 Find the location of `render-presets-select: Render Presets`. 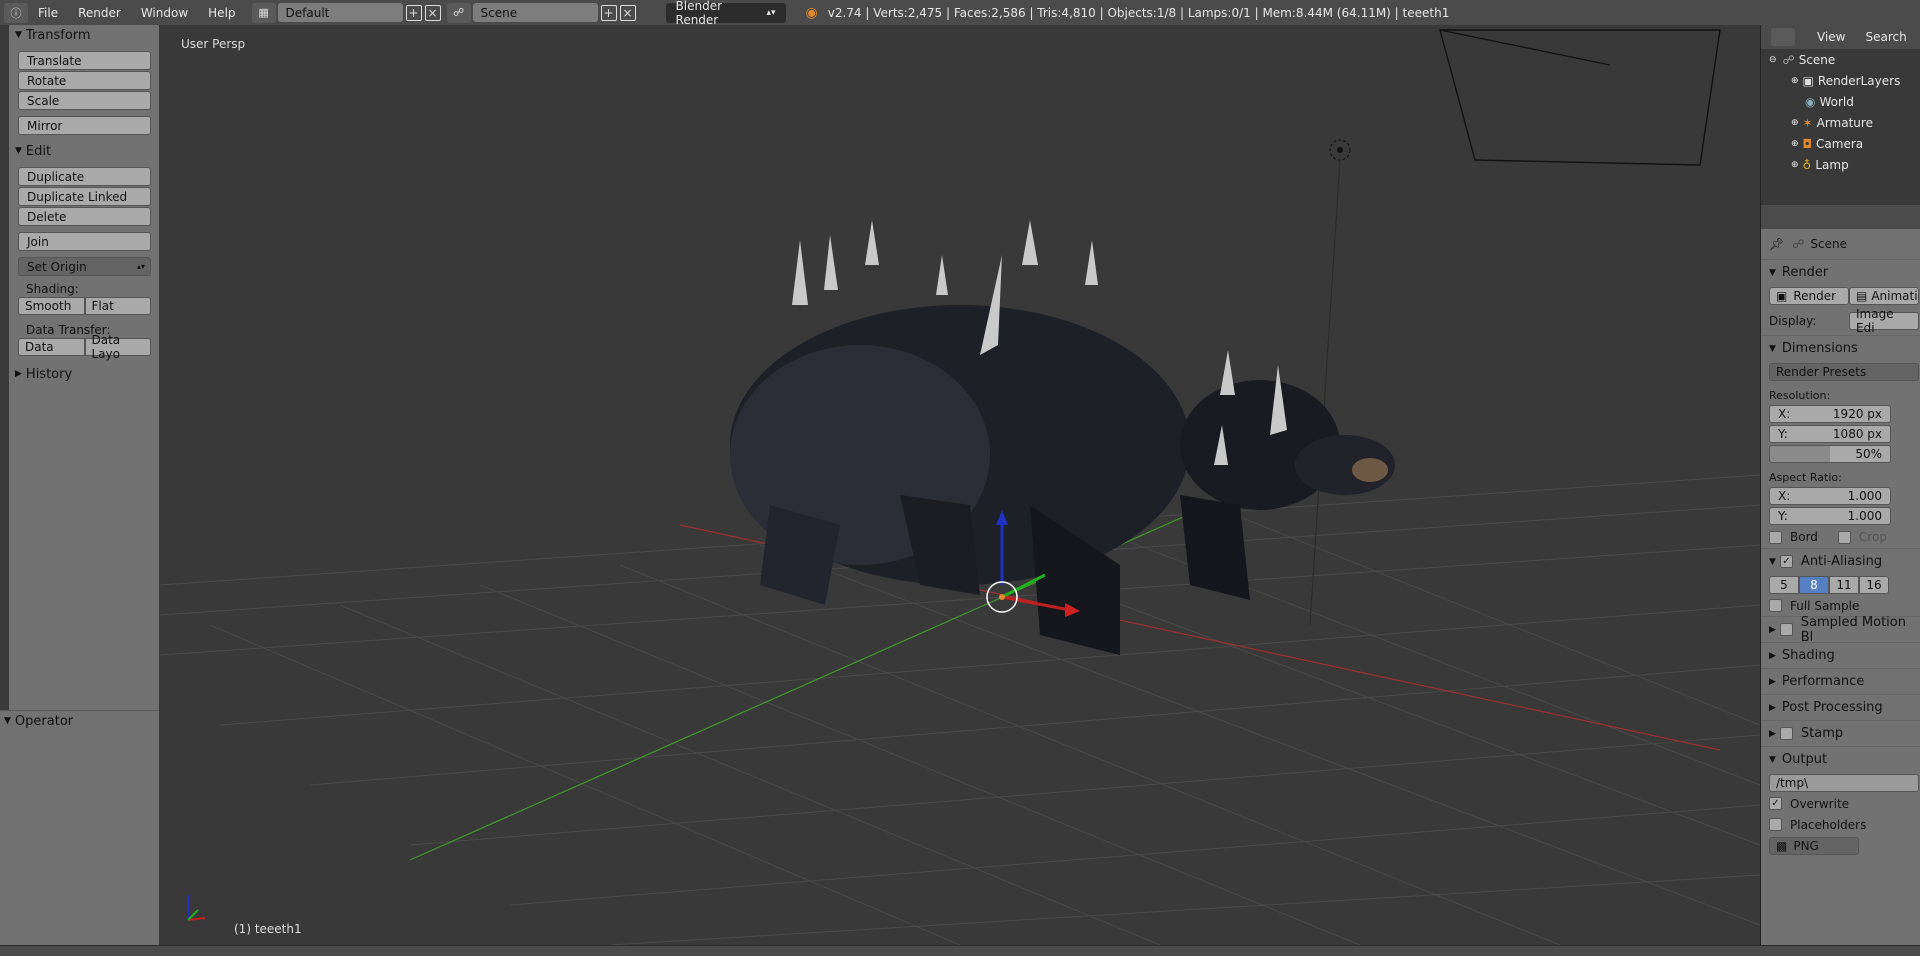

render-presets-select: Render Presets is located at coordinates (1844, 371).